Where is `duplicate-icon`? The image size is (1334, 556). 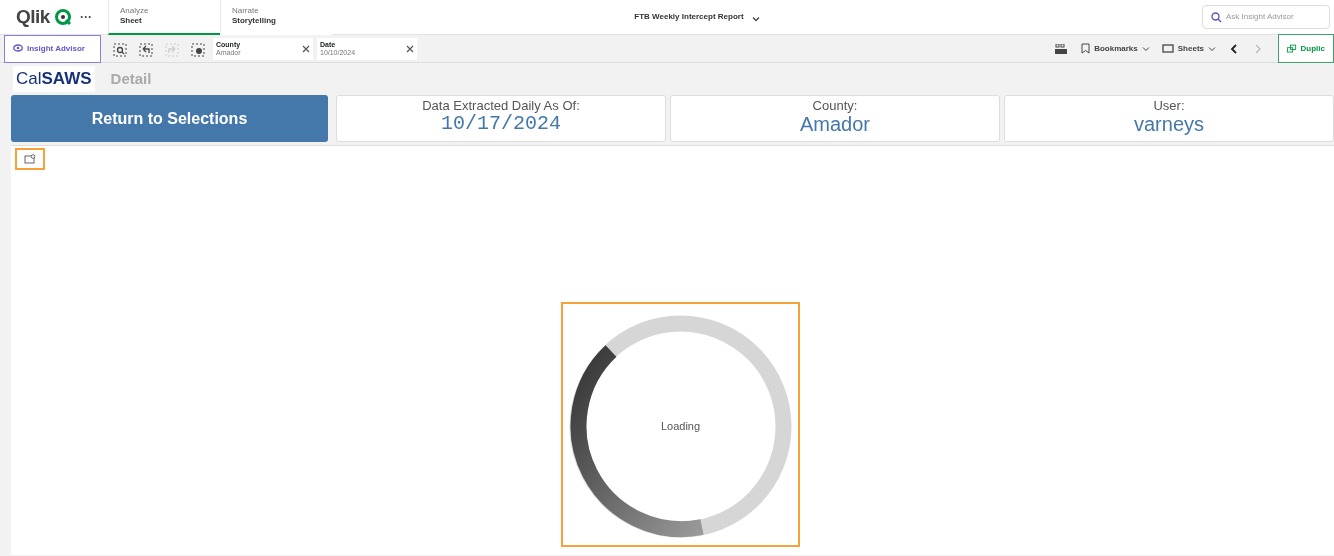 duplicate-icon is located at coordinates (1292, 48).